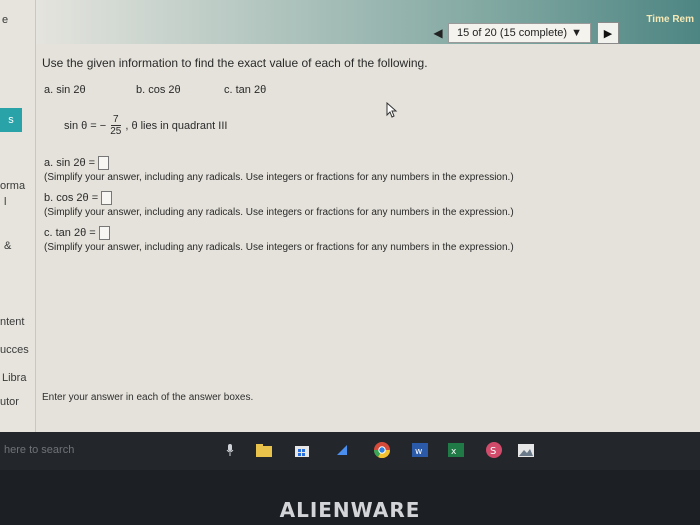 This screenshot has width=700, height=525. I want to click on word-icon: w, so click(420, 450).